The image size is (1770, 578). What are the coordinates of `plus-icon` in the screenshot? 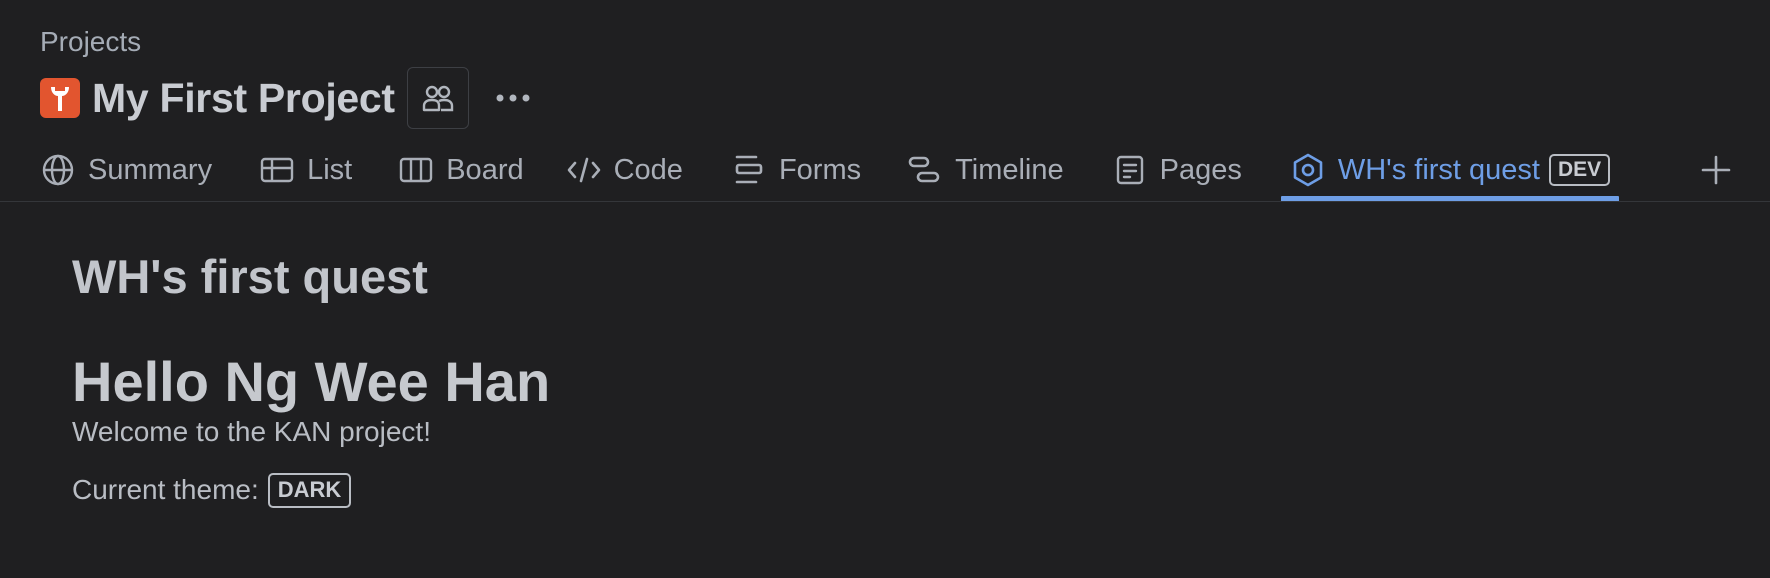 It's located at (1716, 170).